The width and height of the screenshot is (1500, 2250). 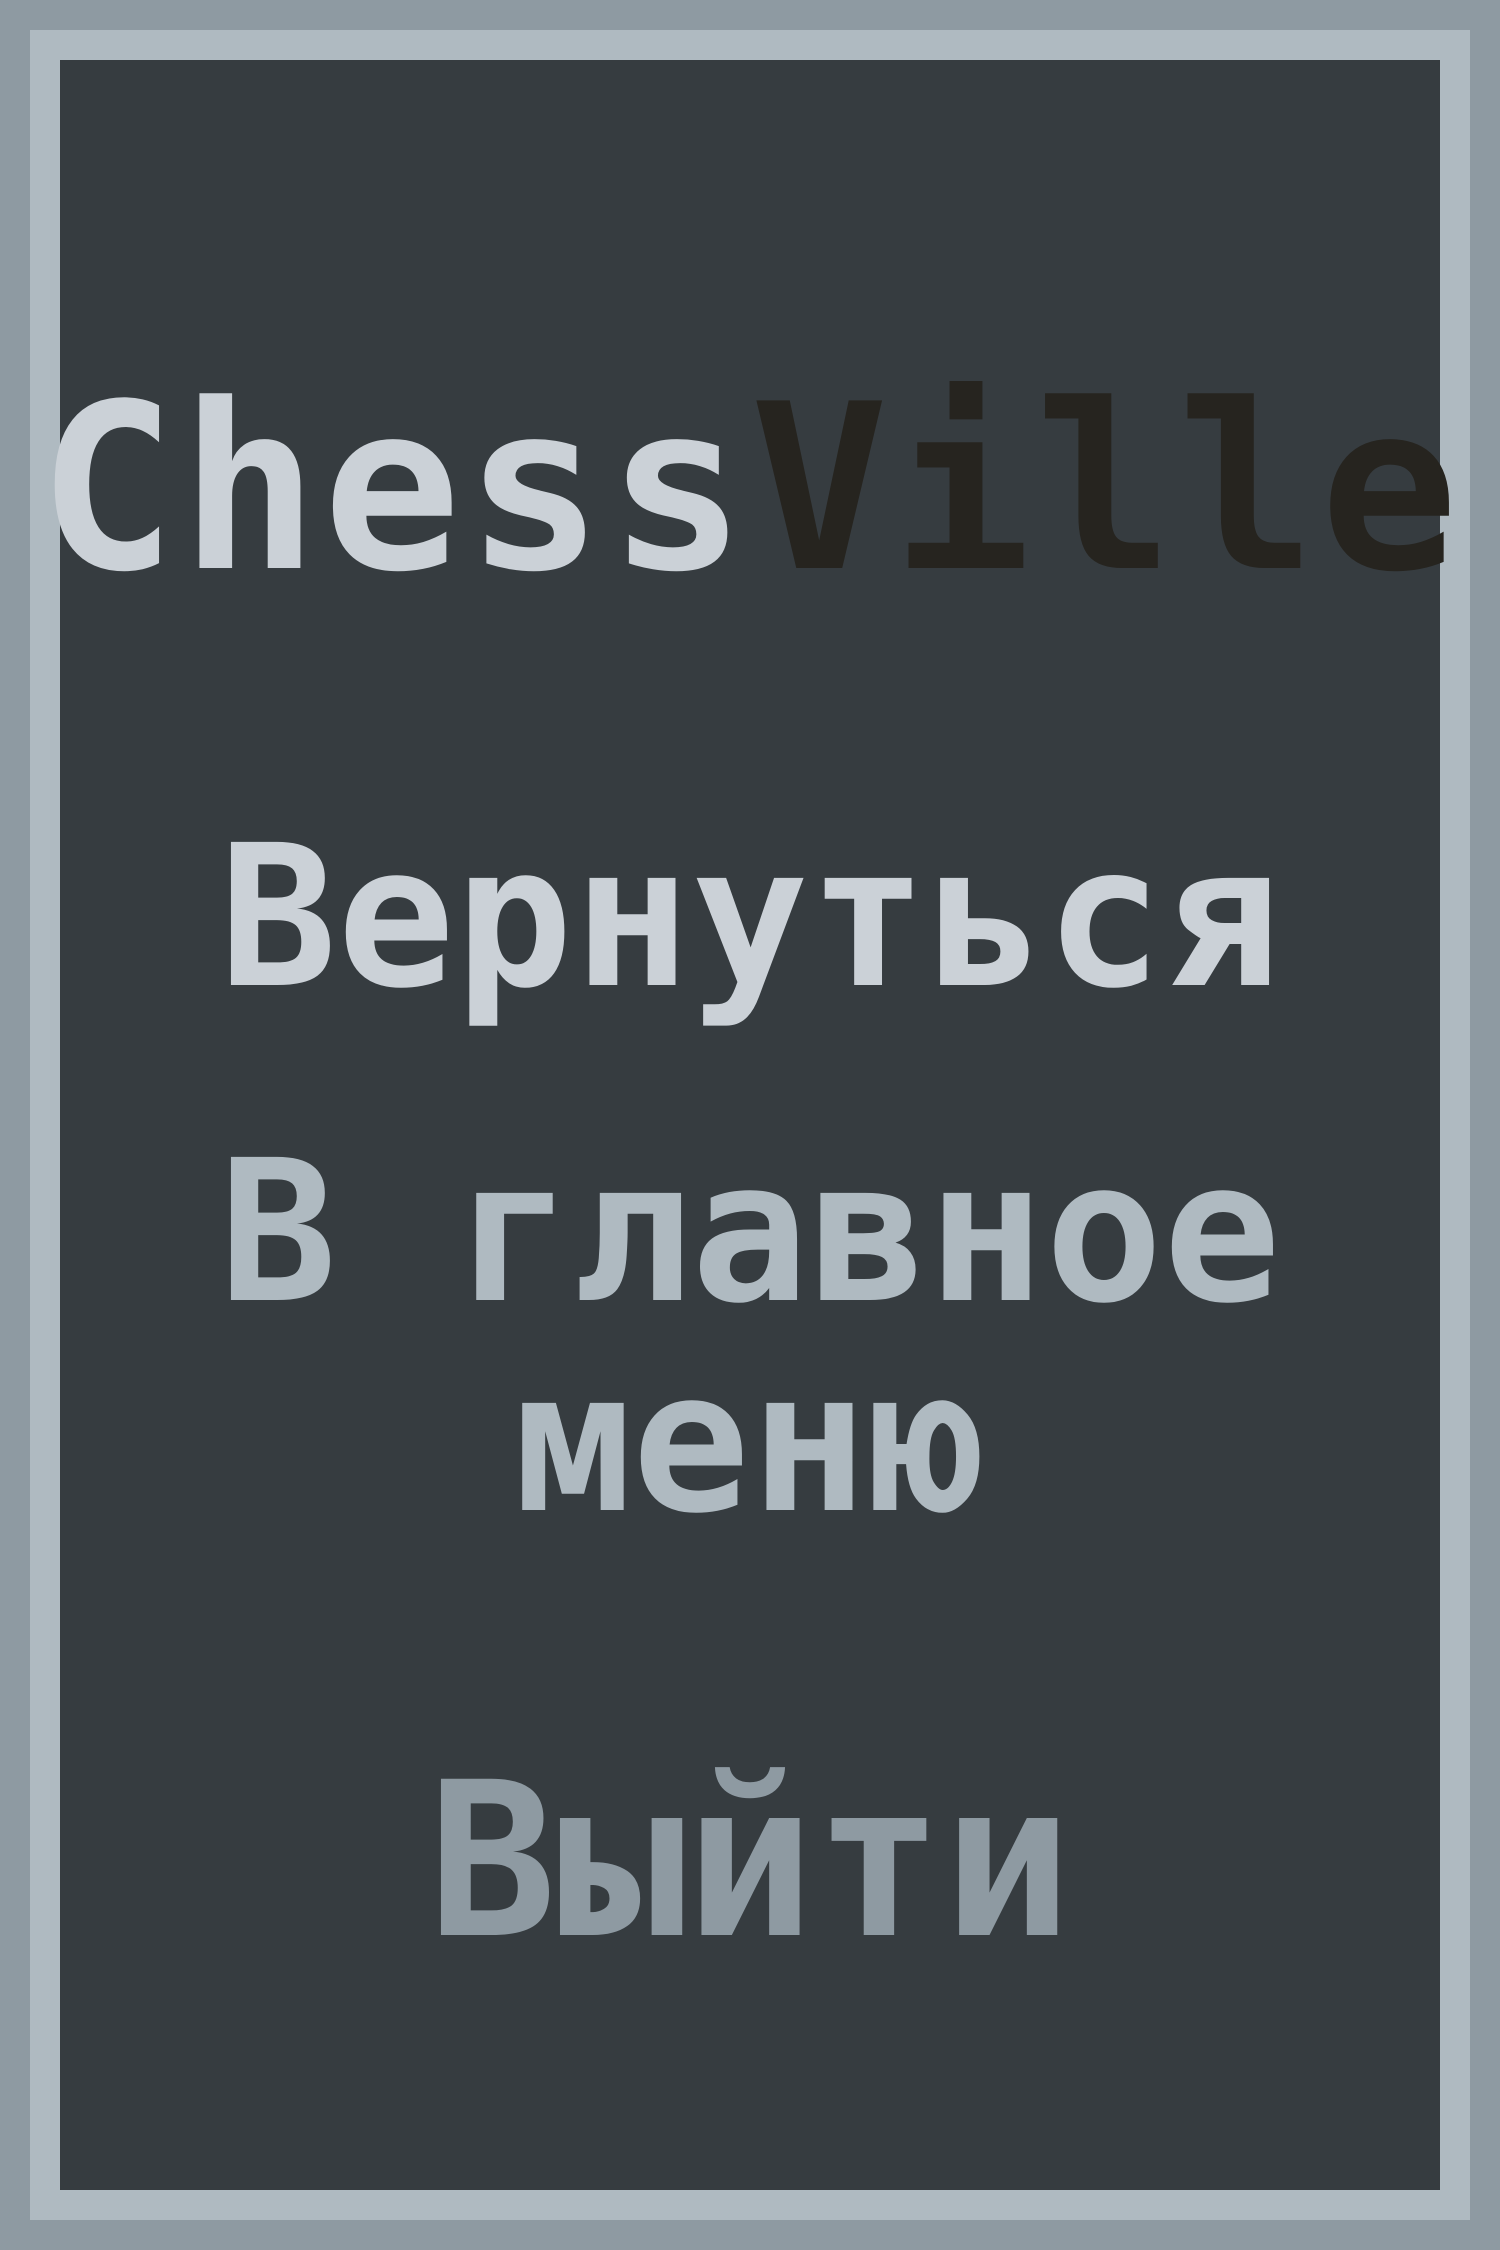 I want to click on main-menu-label-line2: меню, so click(x=749, y=1443).